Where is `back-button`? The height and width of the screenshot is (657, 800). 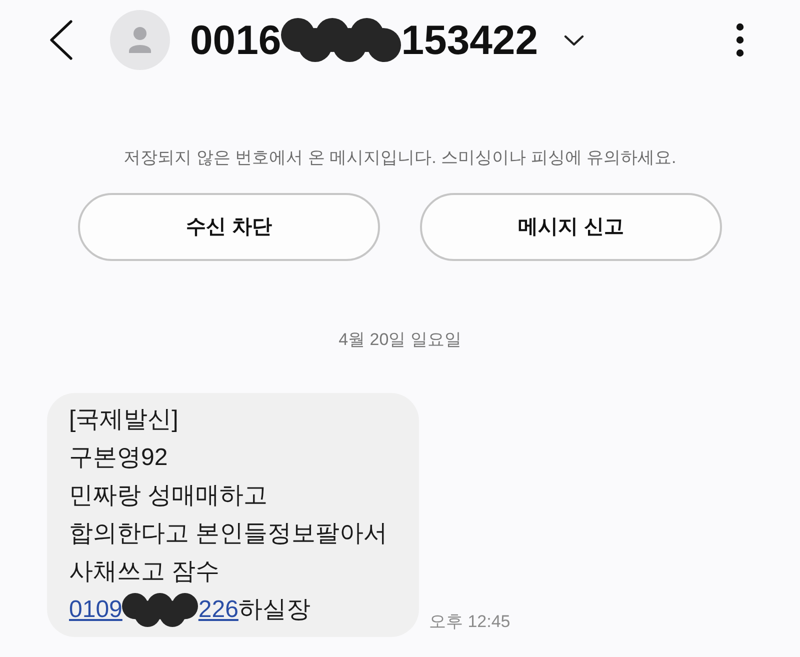 back-button is located at coordinates (61, 40).